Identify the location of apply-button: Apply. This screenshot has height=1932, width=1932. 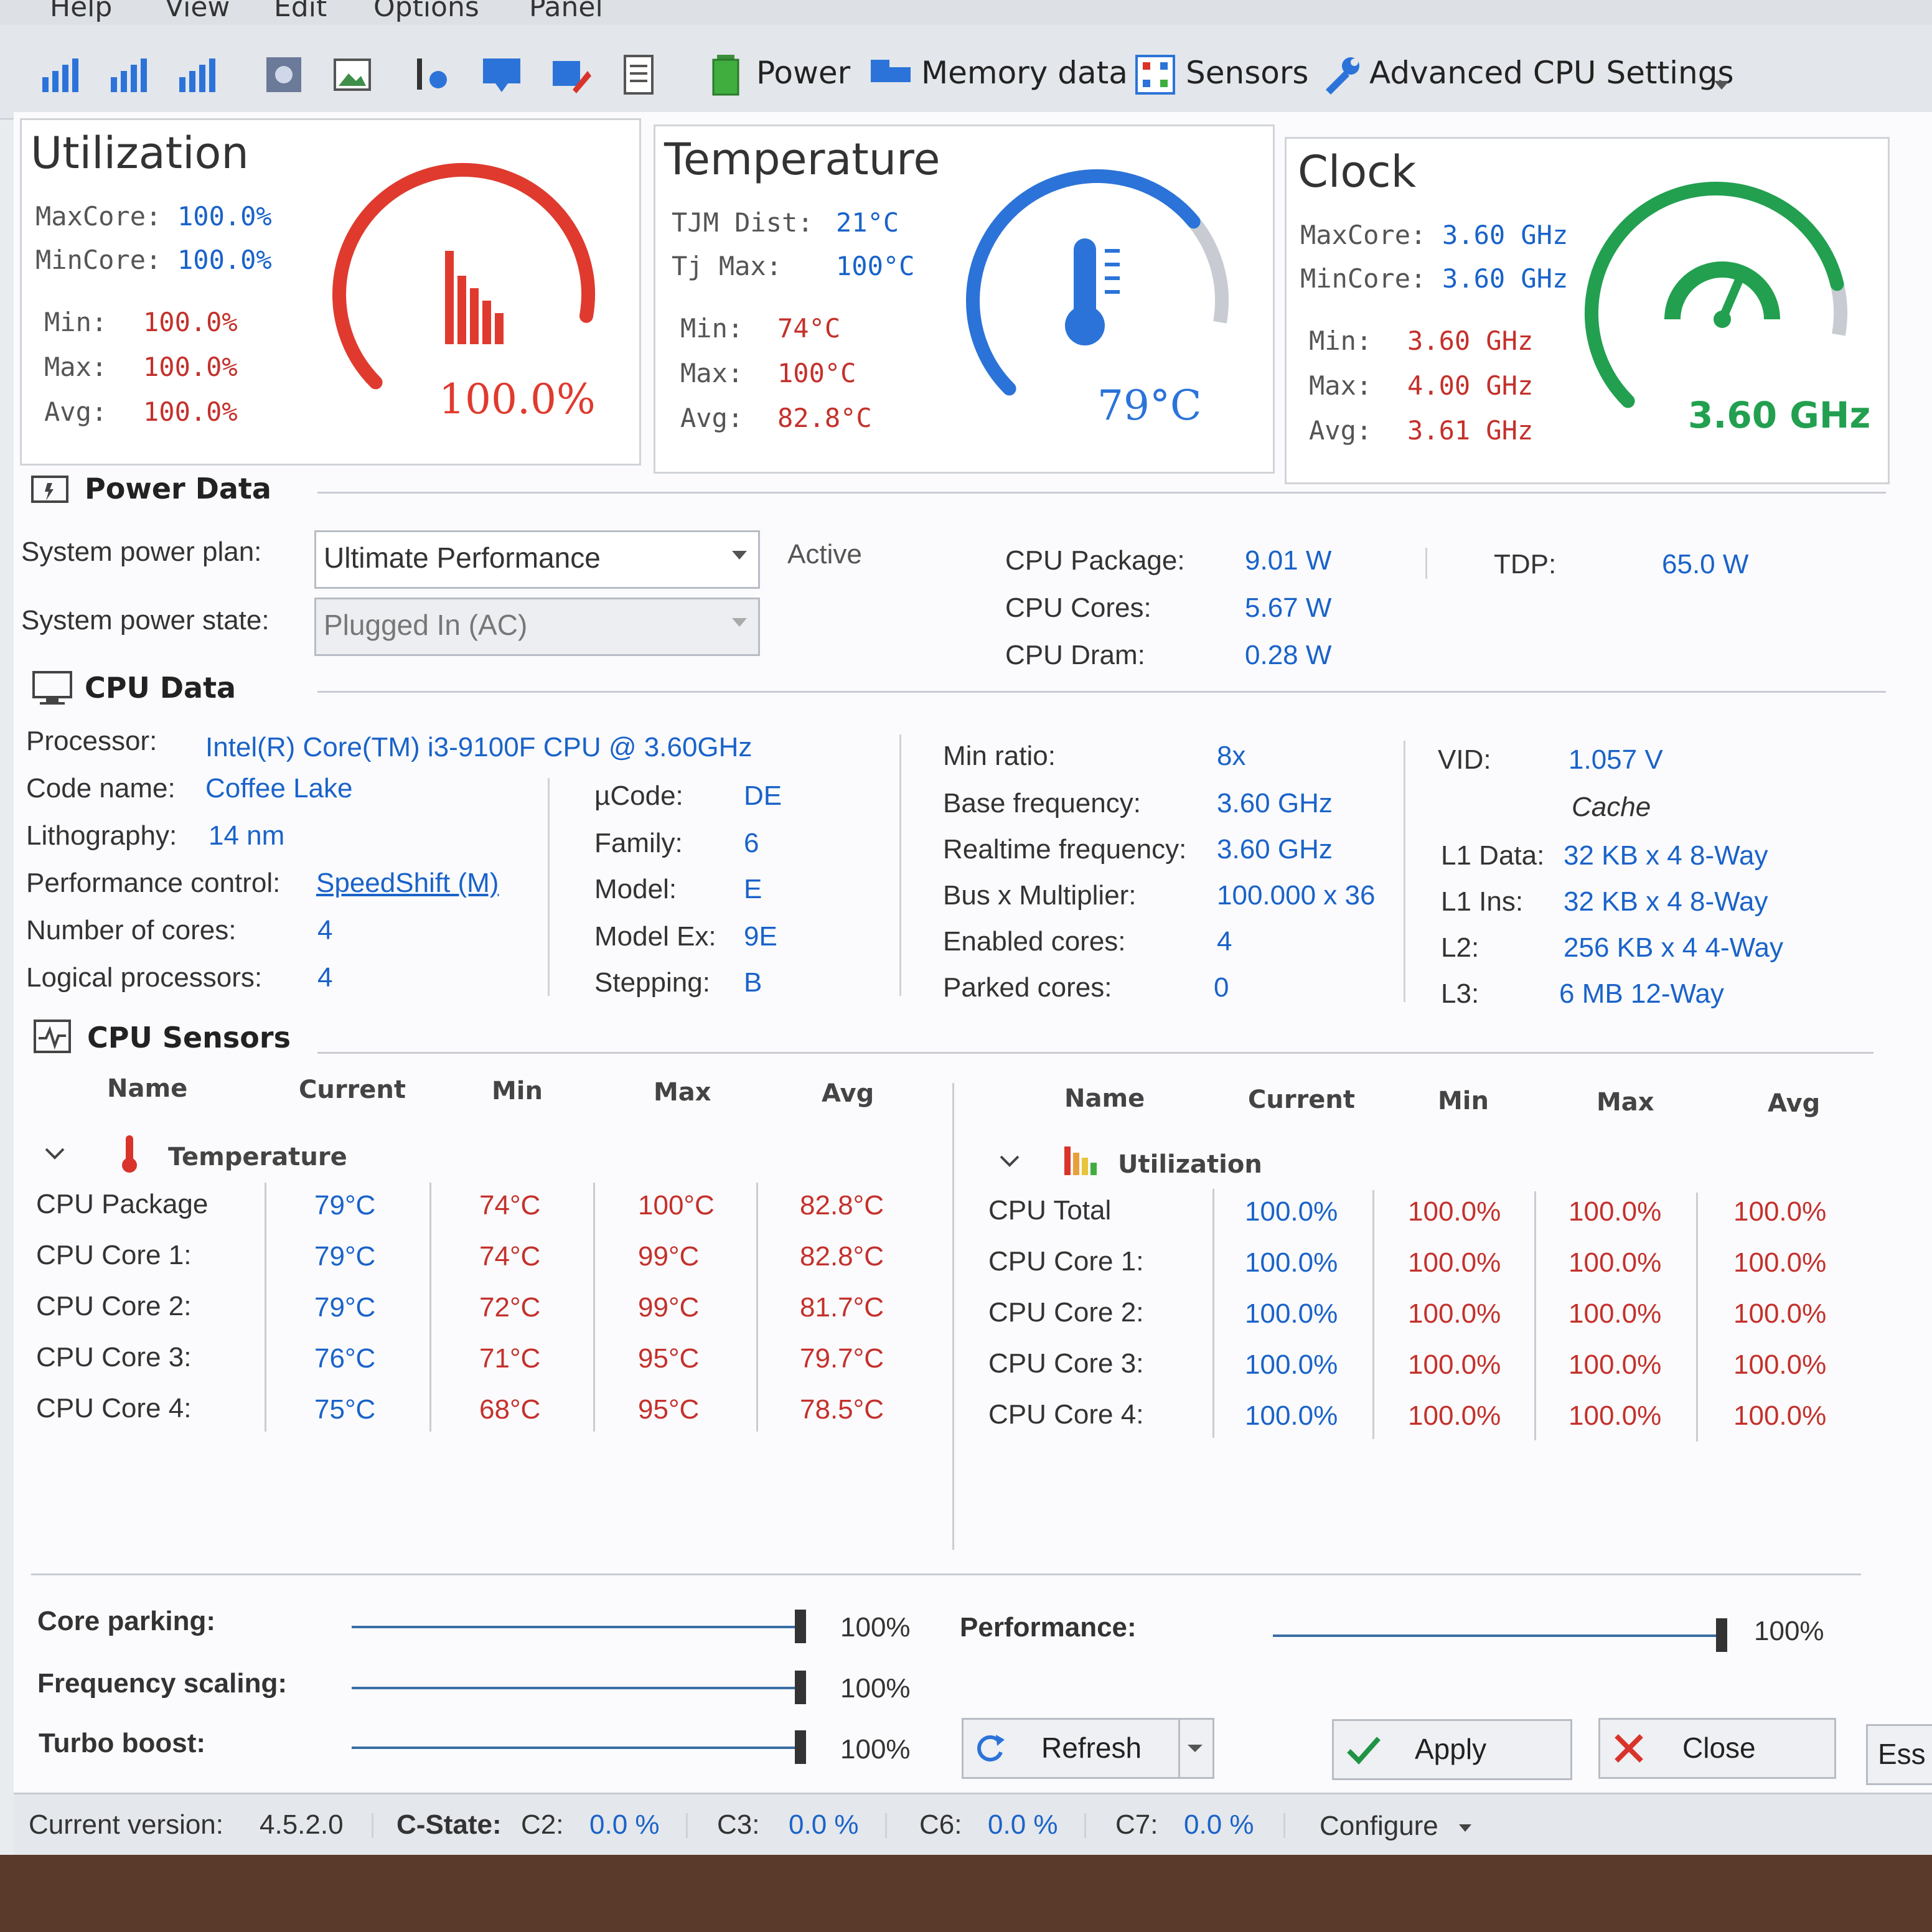
(1452, 1749).